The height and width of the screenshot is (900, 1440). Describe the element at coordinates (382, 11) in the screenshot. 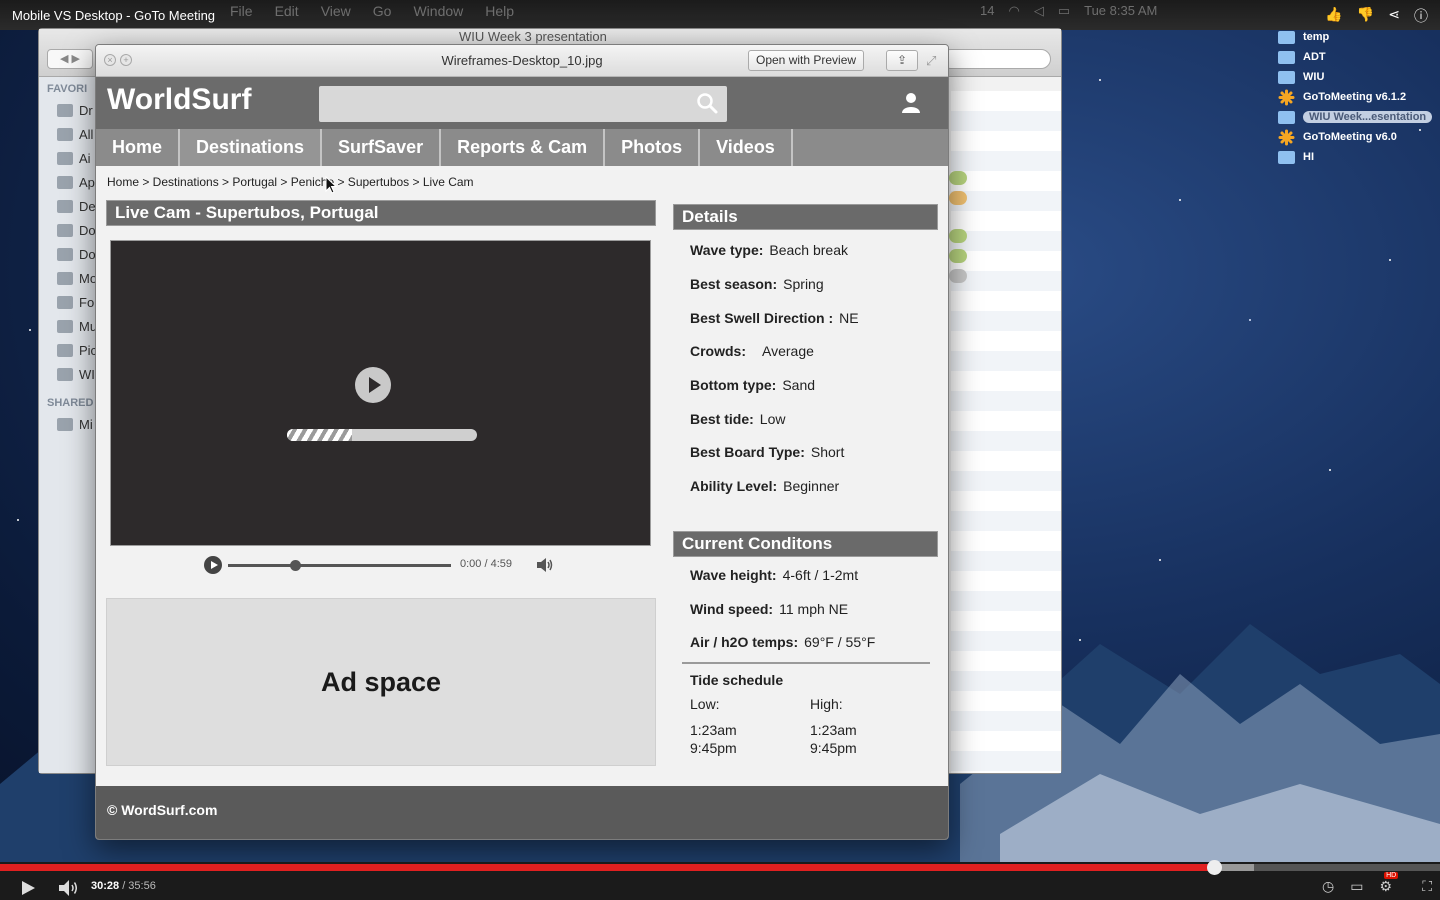

I see `menu-go: Go` at that location.